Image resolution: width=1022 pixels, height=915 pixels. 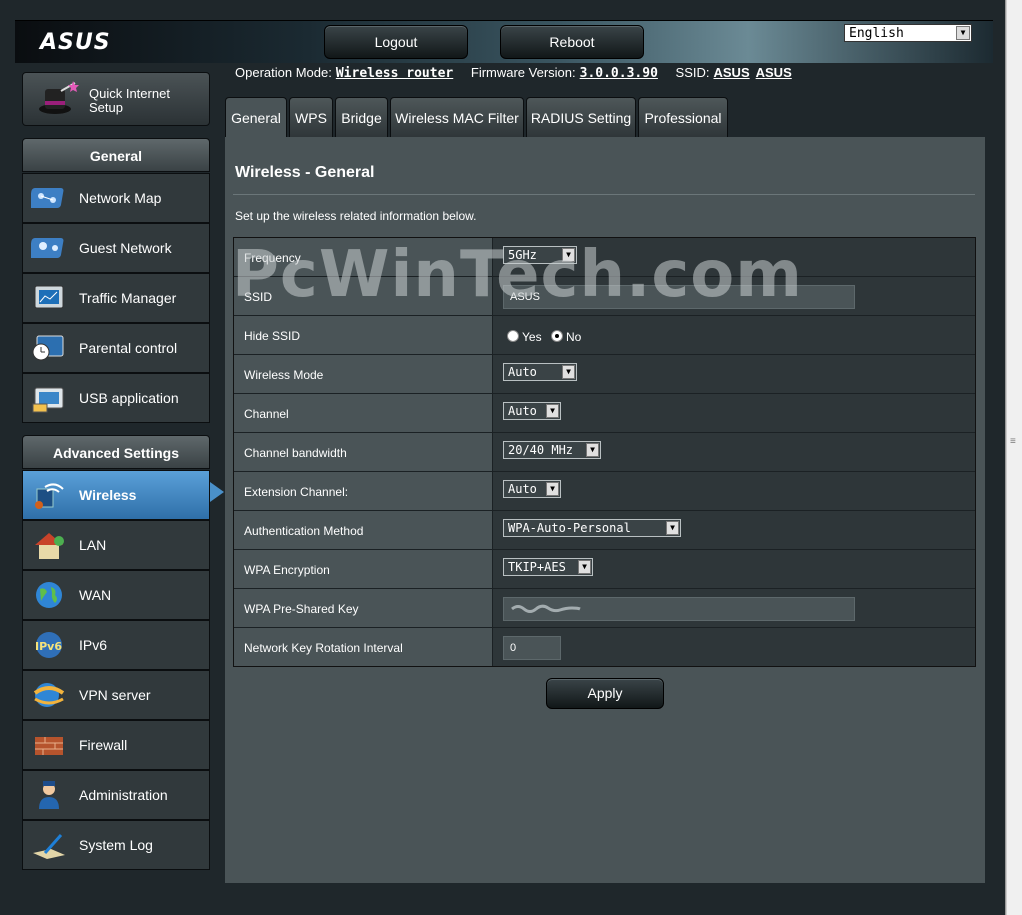 I want to click on sidebar-item-label: Guest Network, so click(x=125, y=248).